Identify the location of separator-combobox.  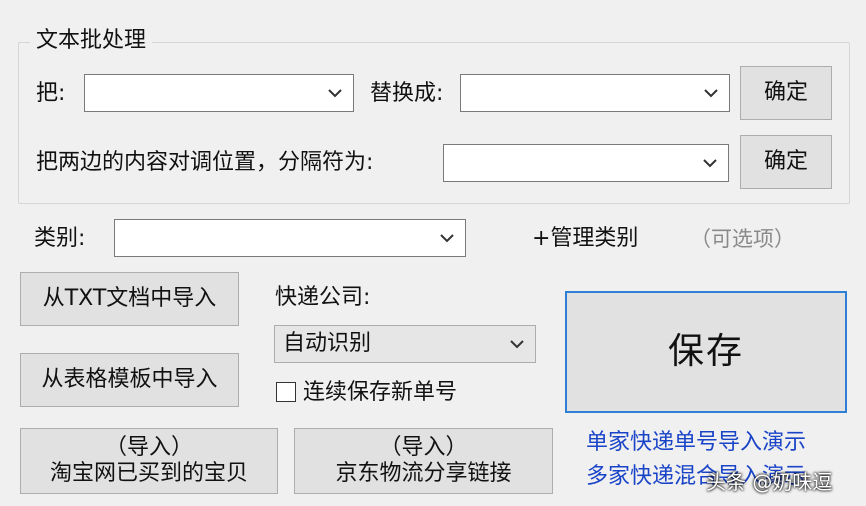
(586, 163).